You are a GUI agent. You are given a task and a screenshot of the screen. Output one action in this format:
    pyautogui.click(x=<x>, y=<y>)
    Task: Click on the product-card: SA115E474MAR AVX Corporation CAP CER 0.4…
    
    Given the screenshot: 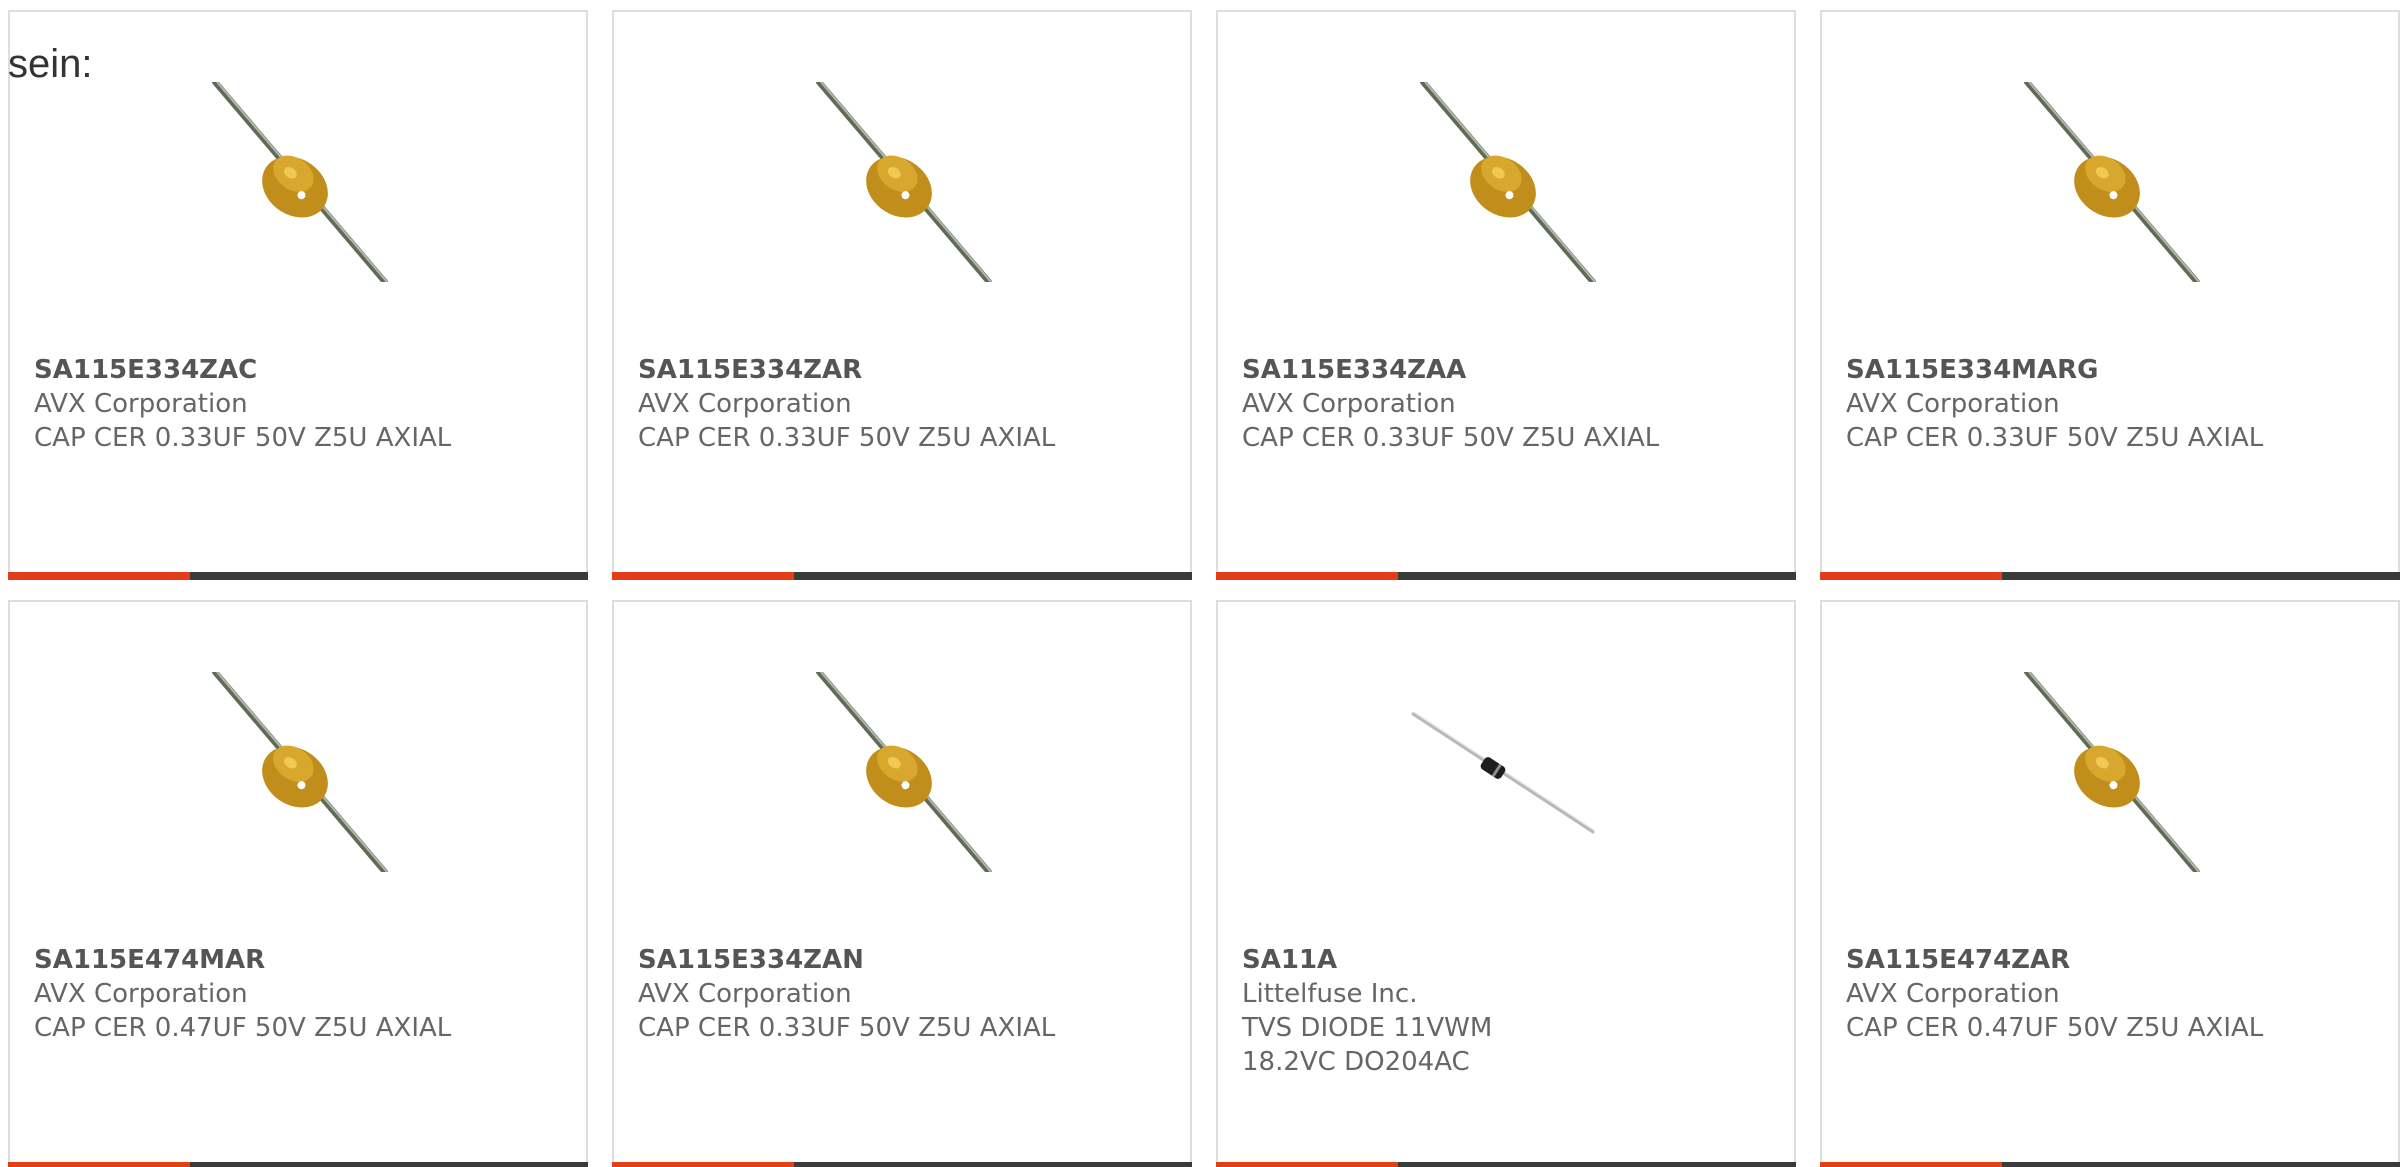 What is the action you would take?
    pyautogui.click(x=298, y=883)
    